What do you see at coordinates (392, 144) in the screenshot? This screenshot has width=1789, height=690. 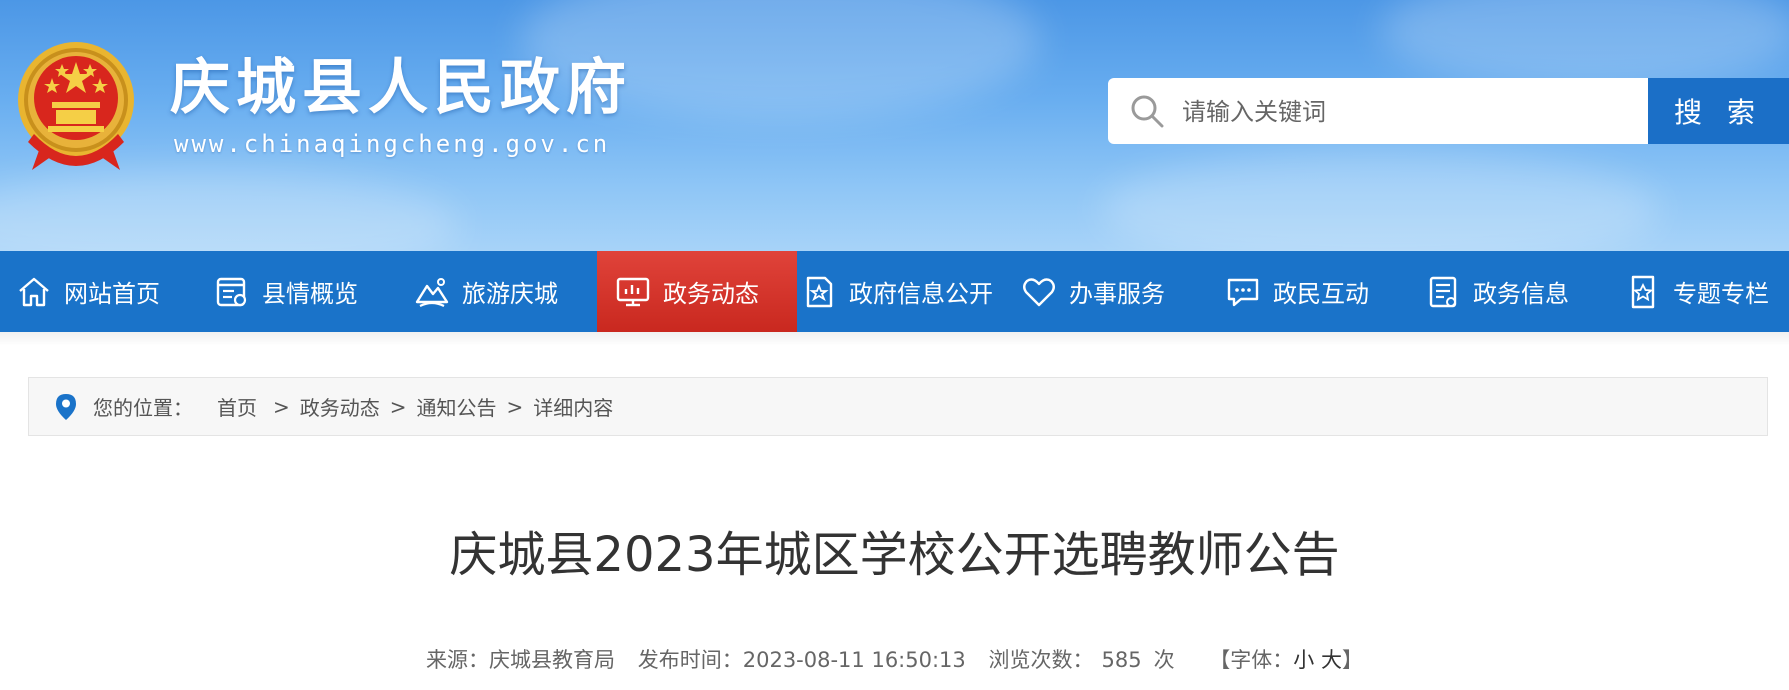 I see `site-url: www.chinaqingcheng.gov.cn` at bounding box center [392, 144].